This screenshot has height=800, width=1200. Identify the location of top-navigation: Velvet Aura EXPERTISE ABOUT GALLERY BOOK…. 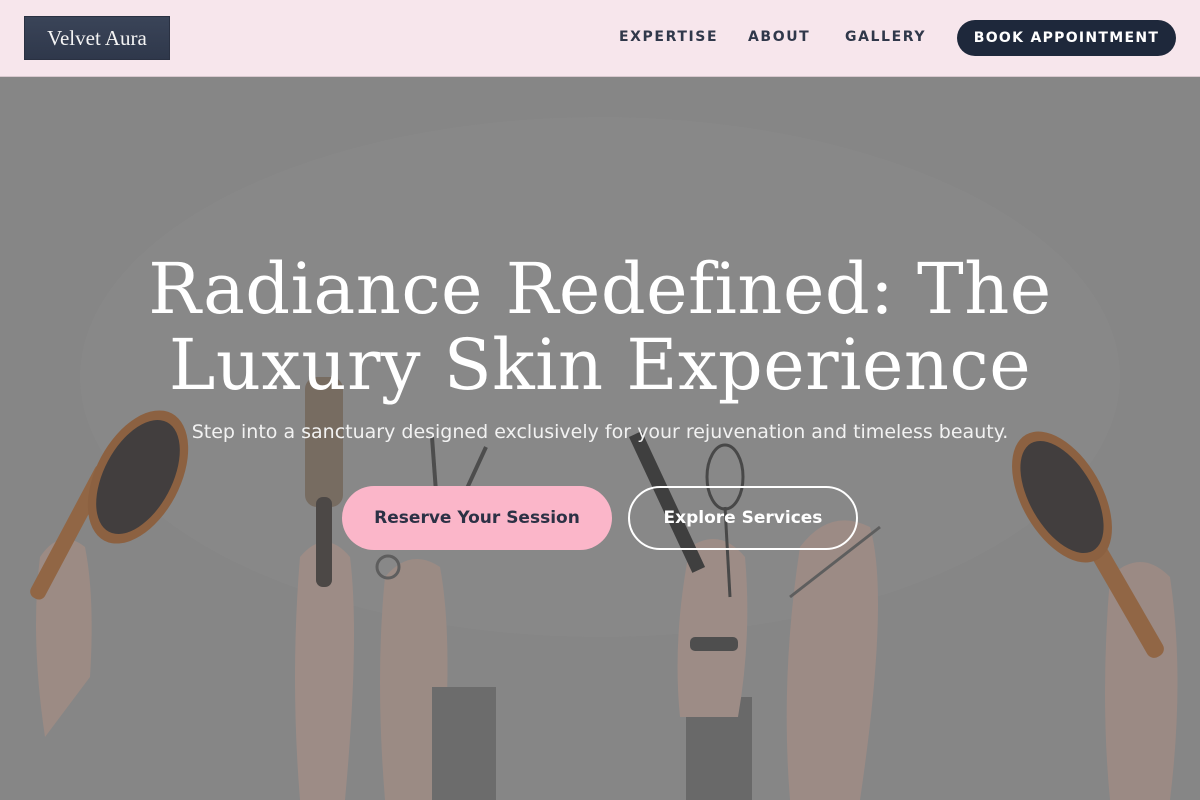
(600, 38).